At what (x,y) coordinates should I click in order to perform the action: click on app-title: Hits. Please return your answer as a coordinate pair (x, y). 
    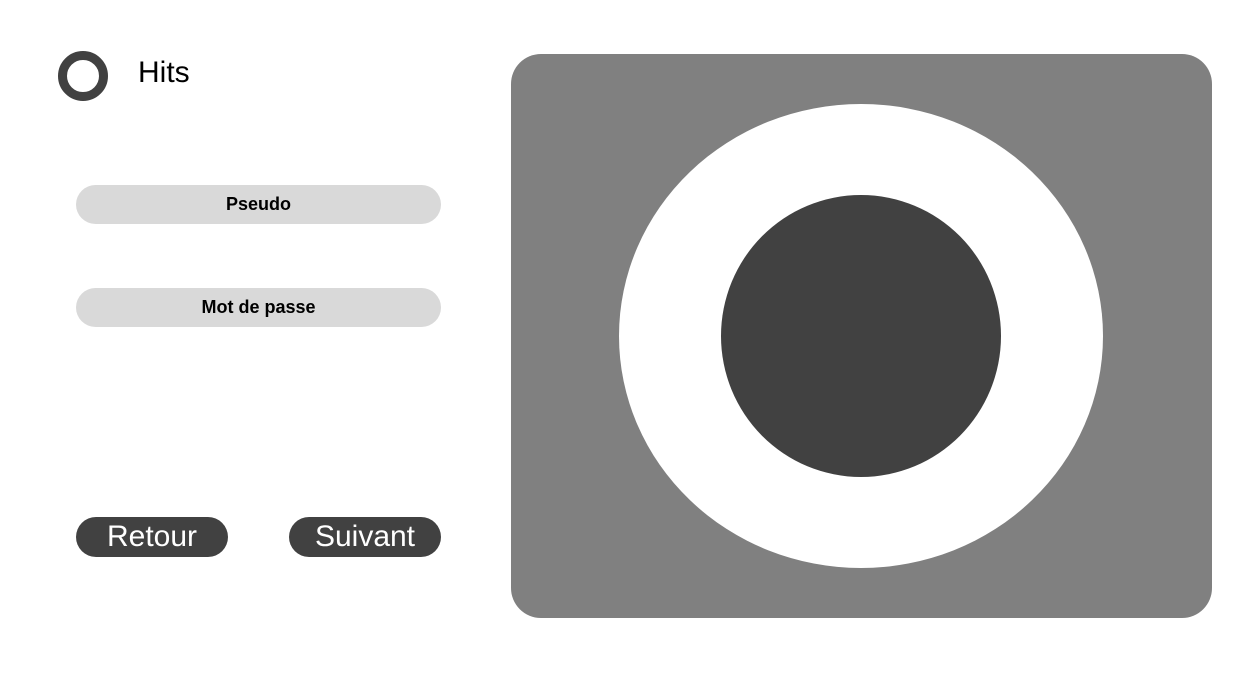
    Looking at the image, I should click on (164, 72).